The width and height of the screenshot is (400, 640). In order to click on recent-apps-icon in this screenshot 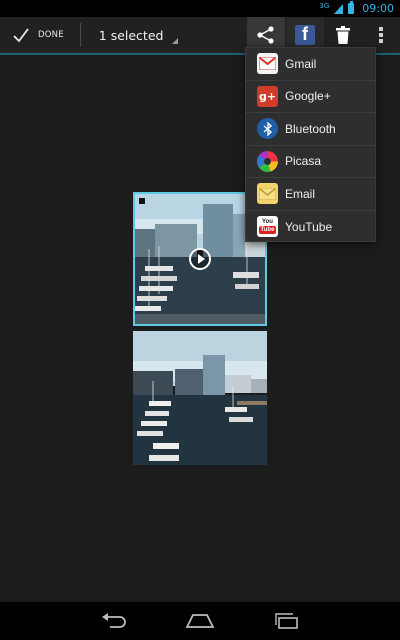, I will do `click(286, 621)`.